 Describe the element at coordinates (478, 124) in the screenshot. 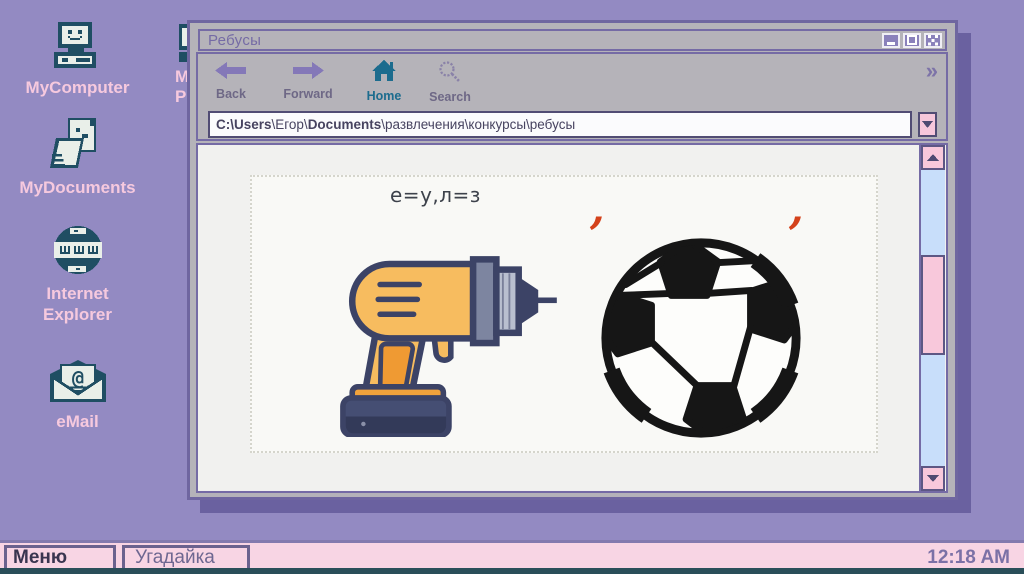

I see `address-segment: \развлечения\конкурсы\ребусы` at that location.